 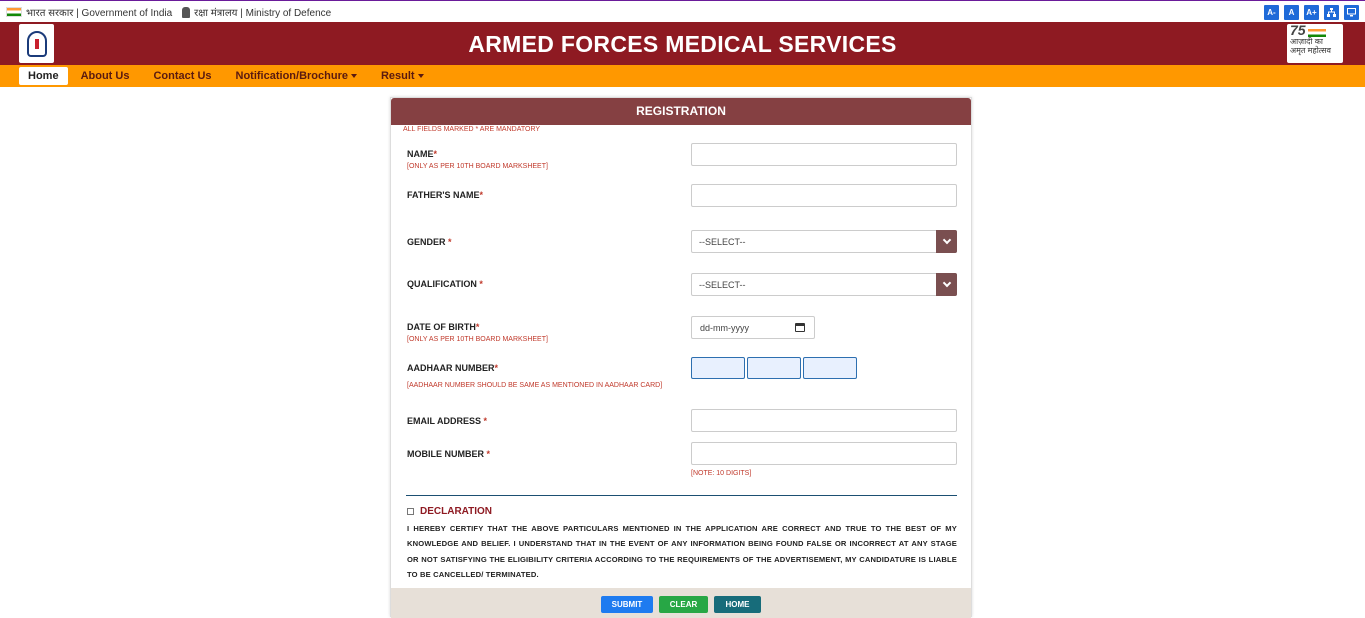 I want to click on home-button: HOME, so click(x=737, y=604).